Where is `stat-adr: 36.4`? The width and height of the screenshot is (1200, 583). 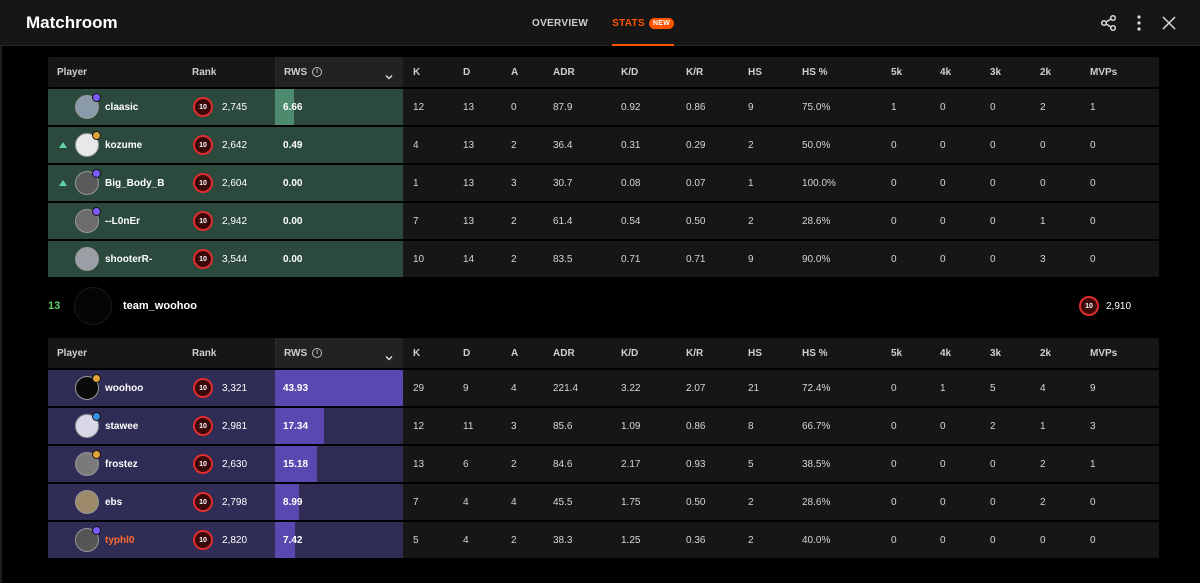 stat-adr: 36.4 is located at coordinates (563, 145).